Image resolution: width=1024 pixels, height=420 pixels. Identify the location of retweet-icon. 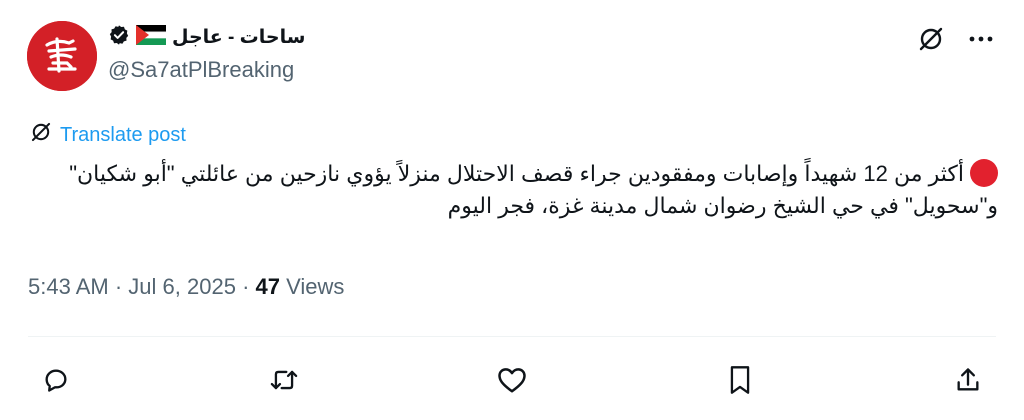
(284, 380).